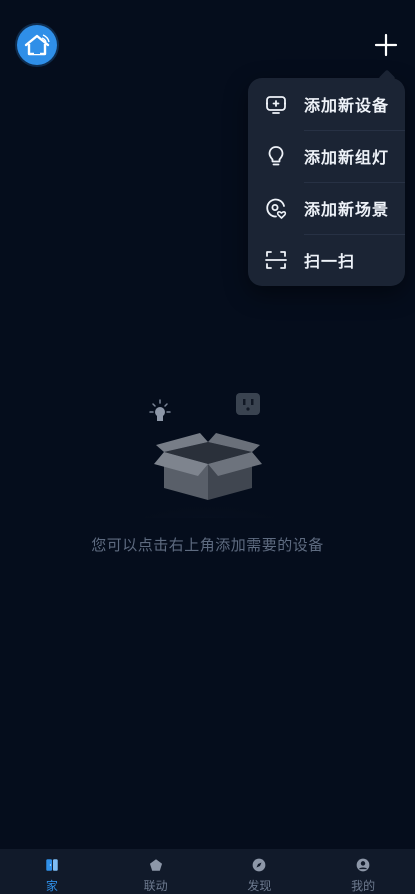 Image resolution: width=415 pixels, height=894 pixels. I want to click on nav-label: 我的, so click(363, 886).